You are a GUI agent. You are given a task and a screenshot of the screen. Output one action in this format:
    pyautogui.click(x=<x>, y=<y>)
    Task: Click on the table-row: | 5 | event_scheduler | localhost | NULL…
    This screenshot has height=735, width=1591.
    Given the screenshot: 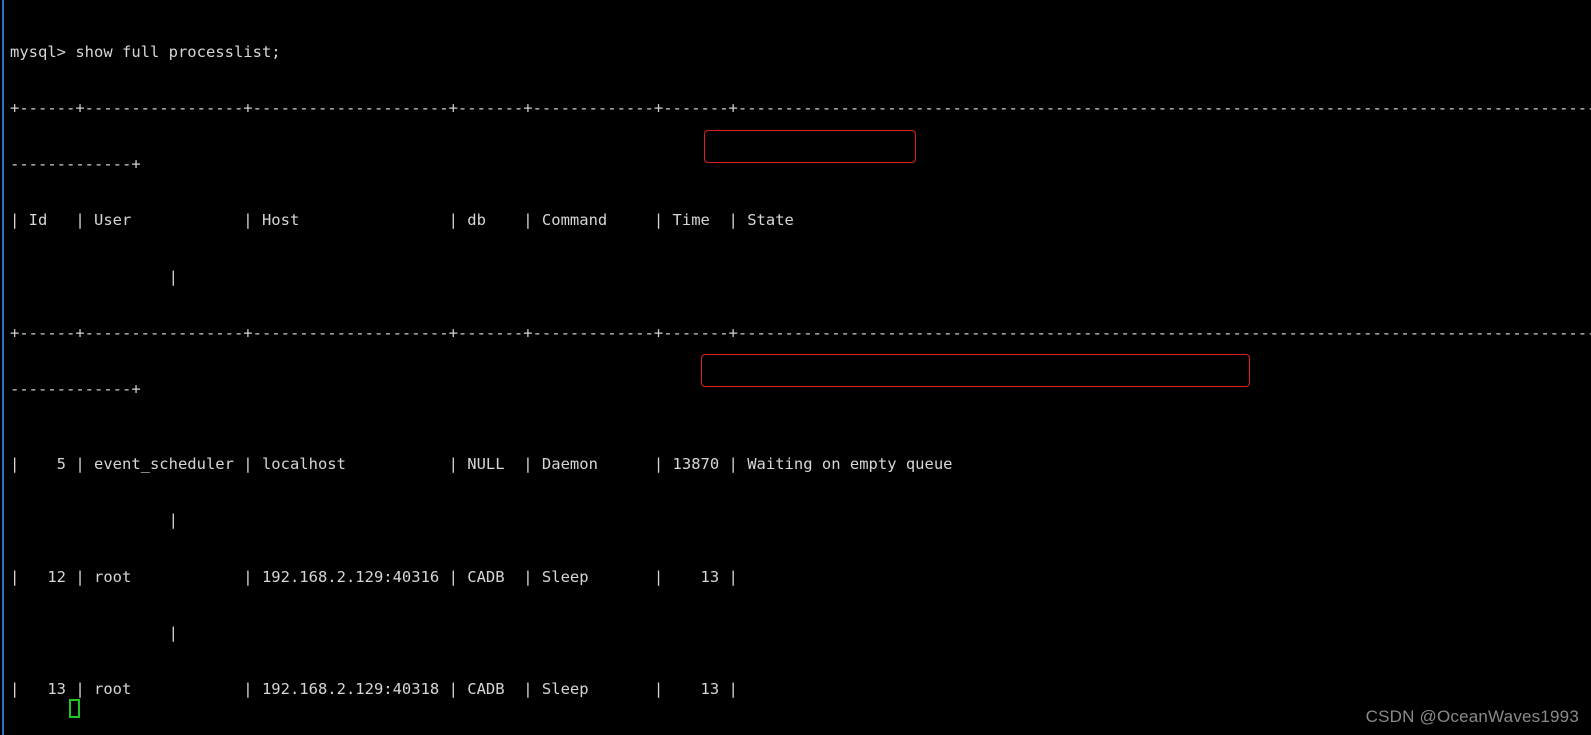 What is the action you would take?
    pyautogui.click(x=481, y=464)
    